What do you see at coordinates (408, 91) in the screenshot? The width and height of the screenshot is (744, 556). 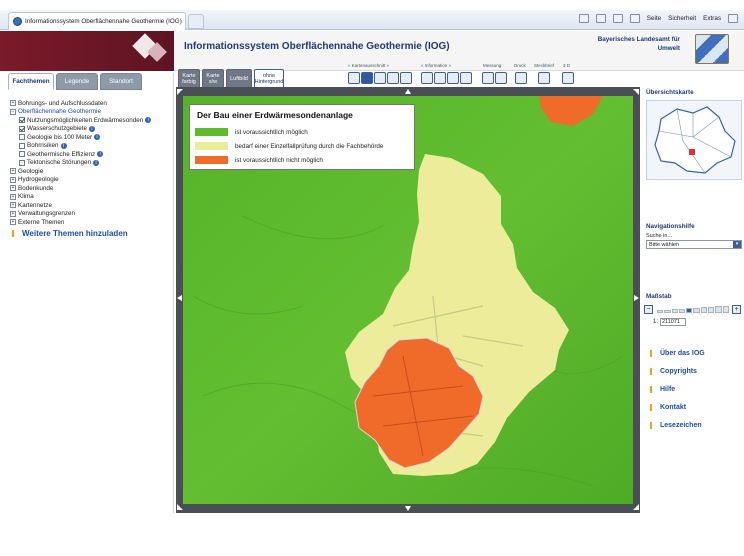 I see `pan-north-icon` at bounding box center [408, 91].